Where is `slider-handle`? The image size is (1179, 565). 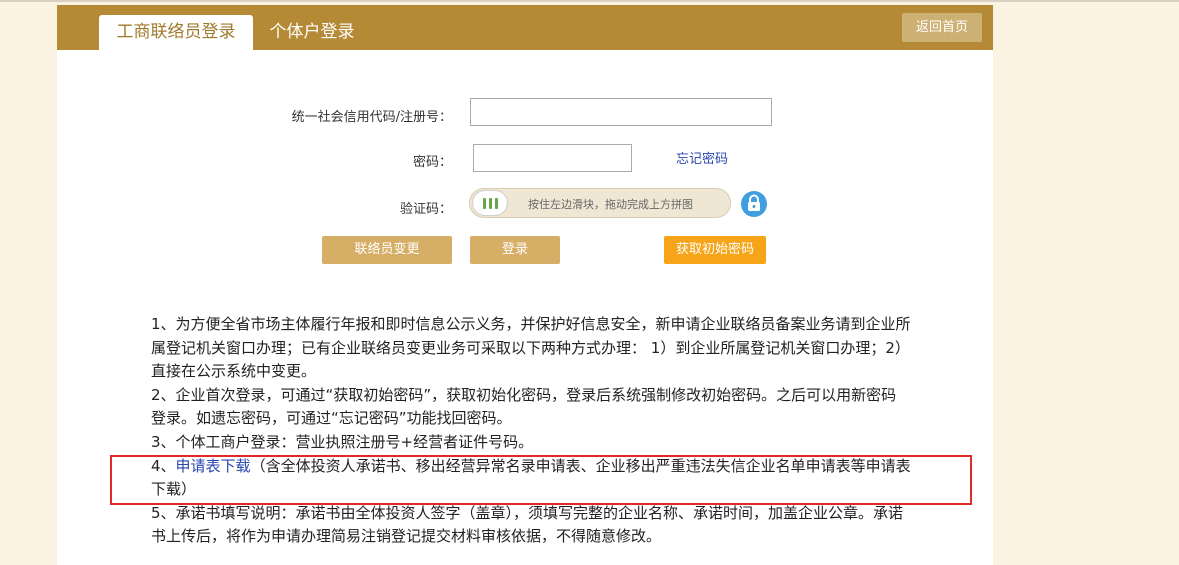 slider-handle is located at coordinates (490, 203).